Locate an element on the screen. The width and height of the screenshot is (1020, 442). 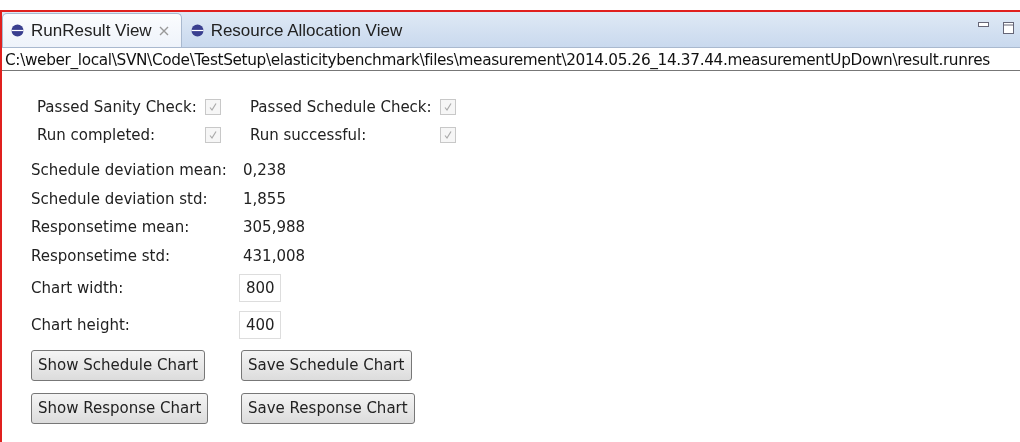
minimize-icon is located at coordinates (983, 24).